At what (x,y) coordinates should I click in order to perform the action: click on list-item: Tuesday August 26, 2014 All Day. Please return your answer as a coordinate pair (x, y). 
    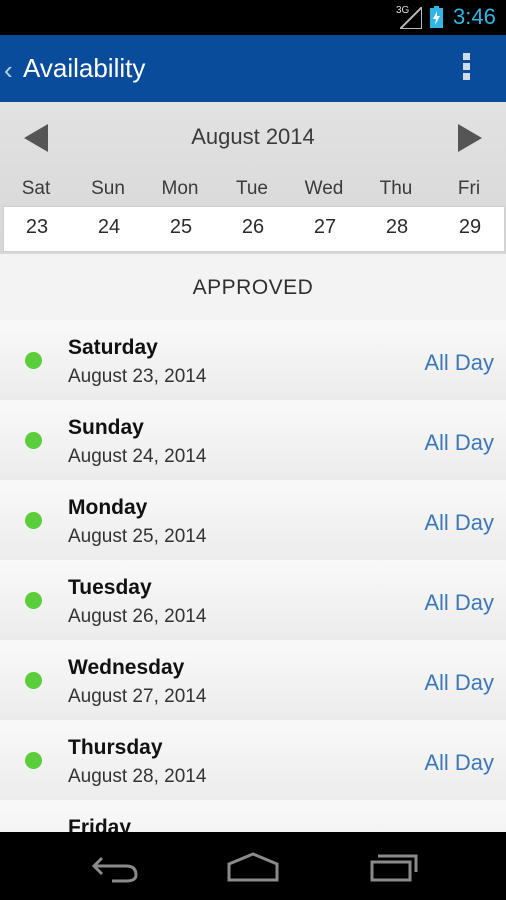
    Looking at the image, I should click on (253, 600).